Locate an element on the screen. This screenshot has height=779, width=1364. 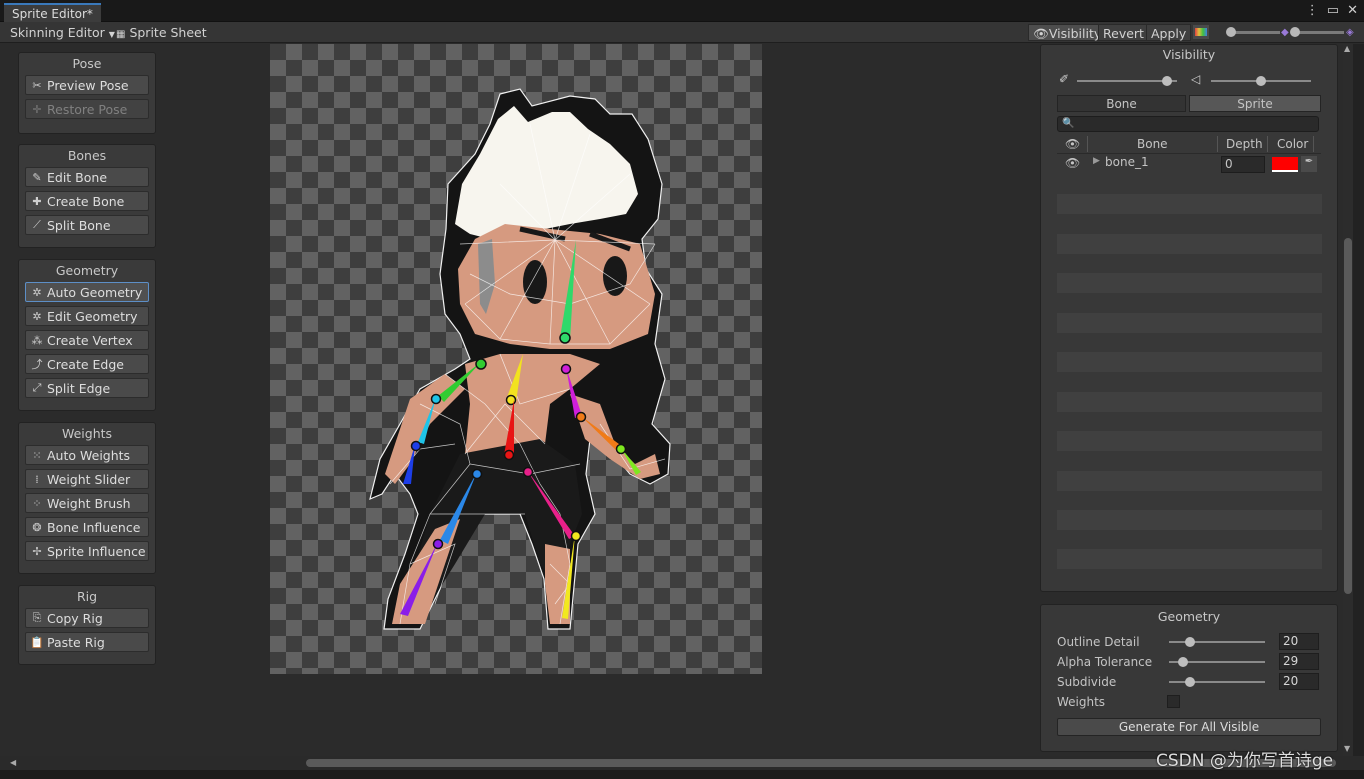
close-icon: ✕ is located at coordinates (1352, 10).